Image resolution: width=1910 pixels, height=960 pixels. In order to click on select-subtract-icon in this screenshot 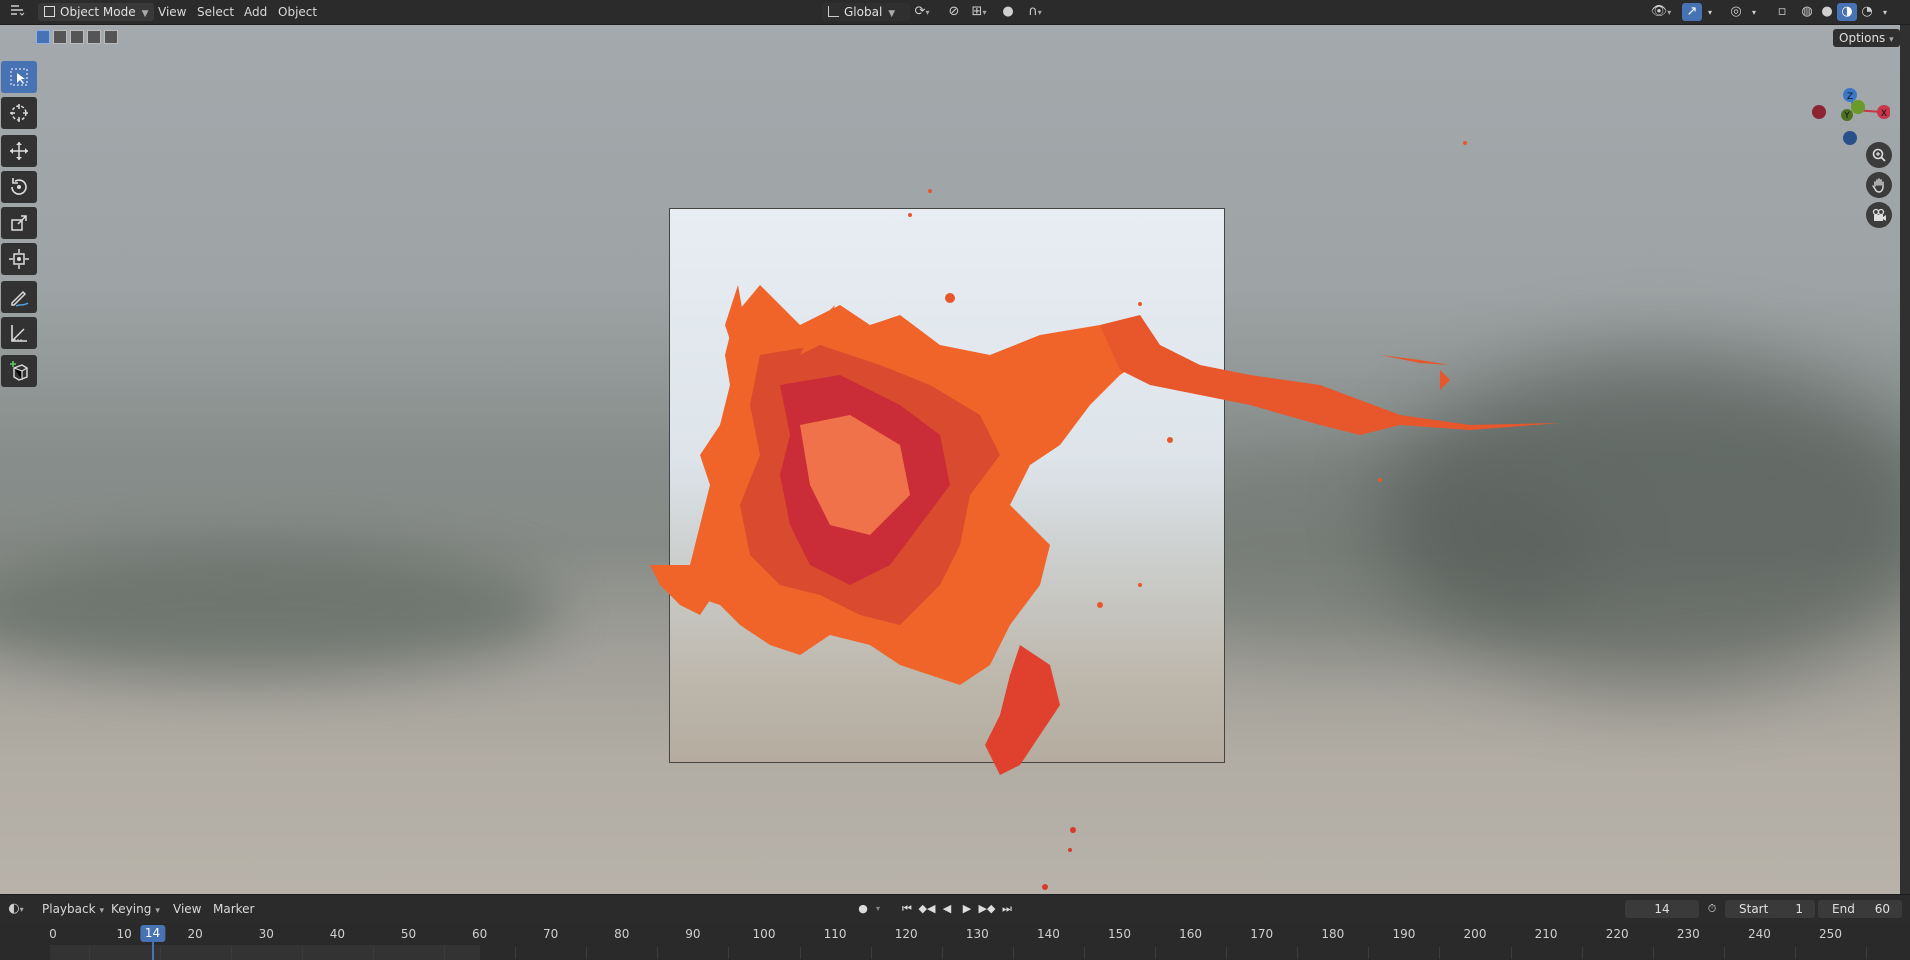, I will do `click(77, 37)`.